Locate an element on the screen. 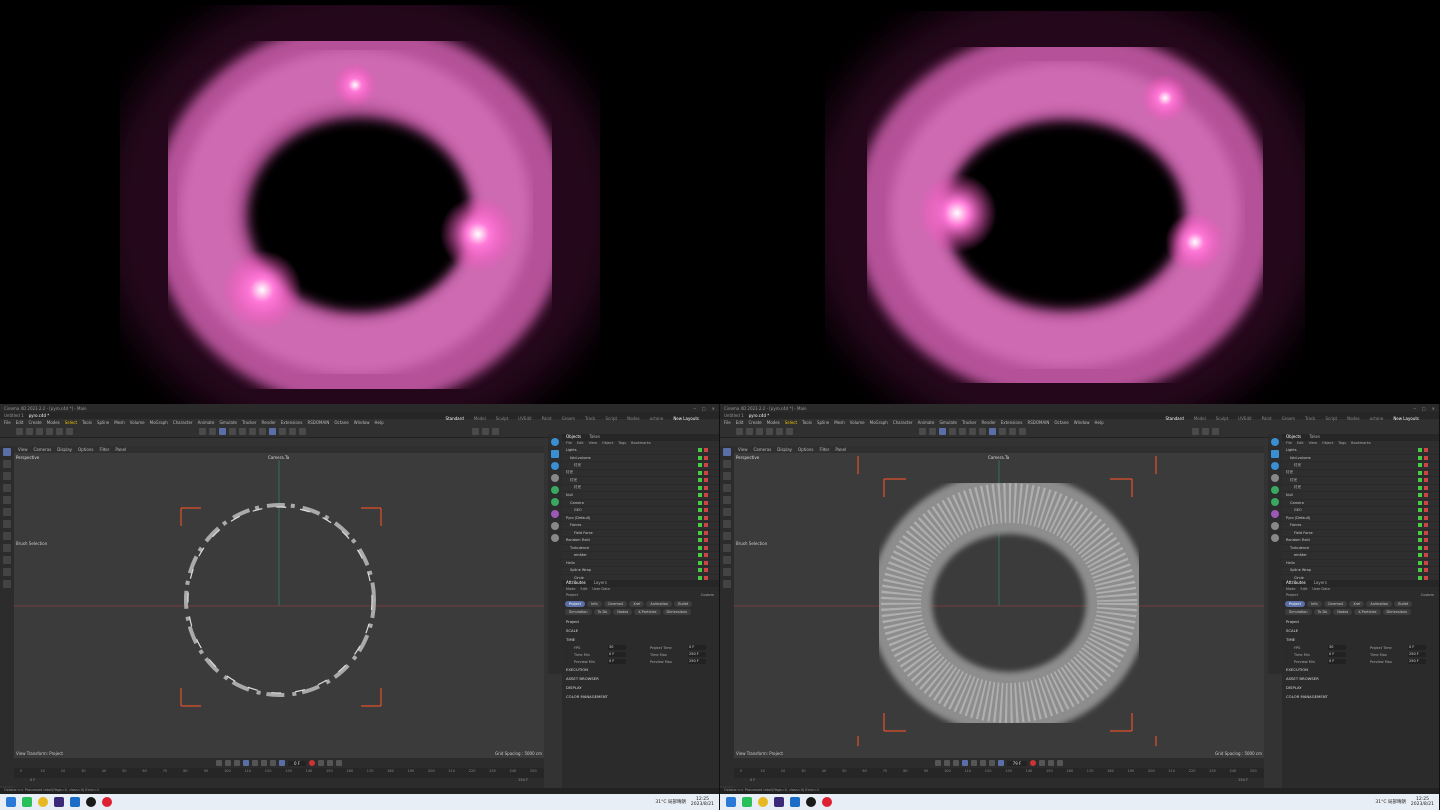  section-color-management: COLOR MANAGEMENT is located at coordinates (1360, 696).